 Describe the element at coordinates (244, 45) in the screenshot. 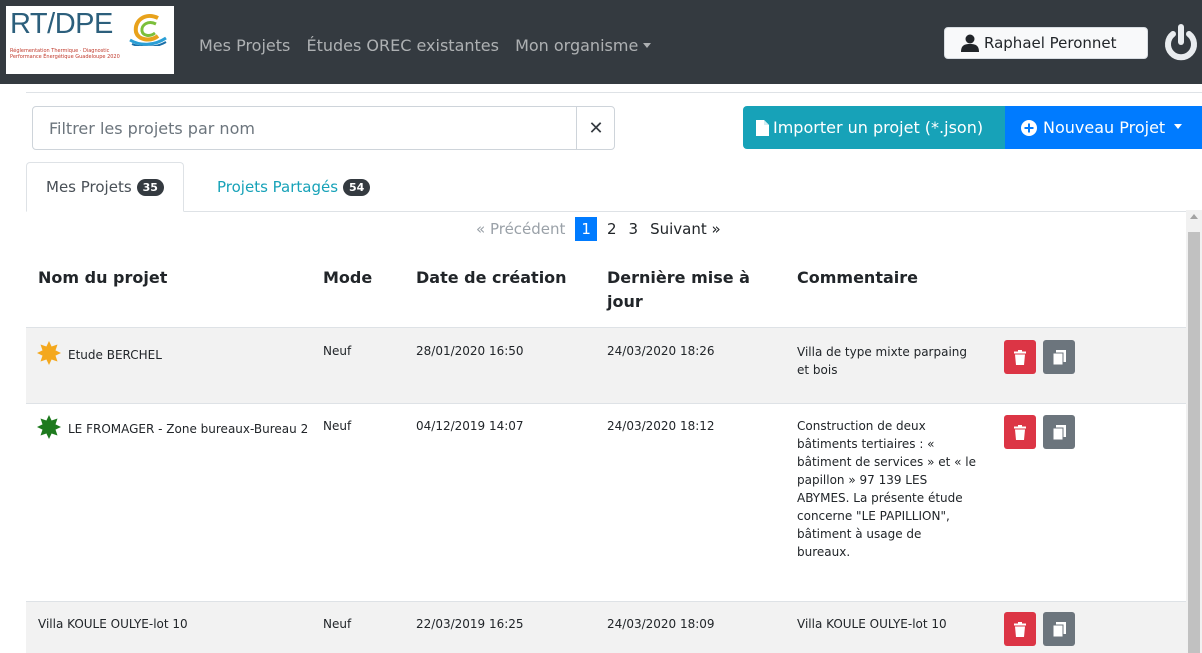

I see `nav-mes-projets: Mes Projets` at that location.